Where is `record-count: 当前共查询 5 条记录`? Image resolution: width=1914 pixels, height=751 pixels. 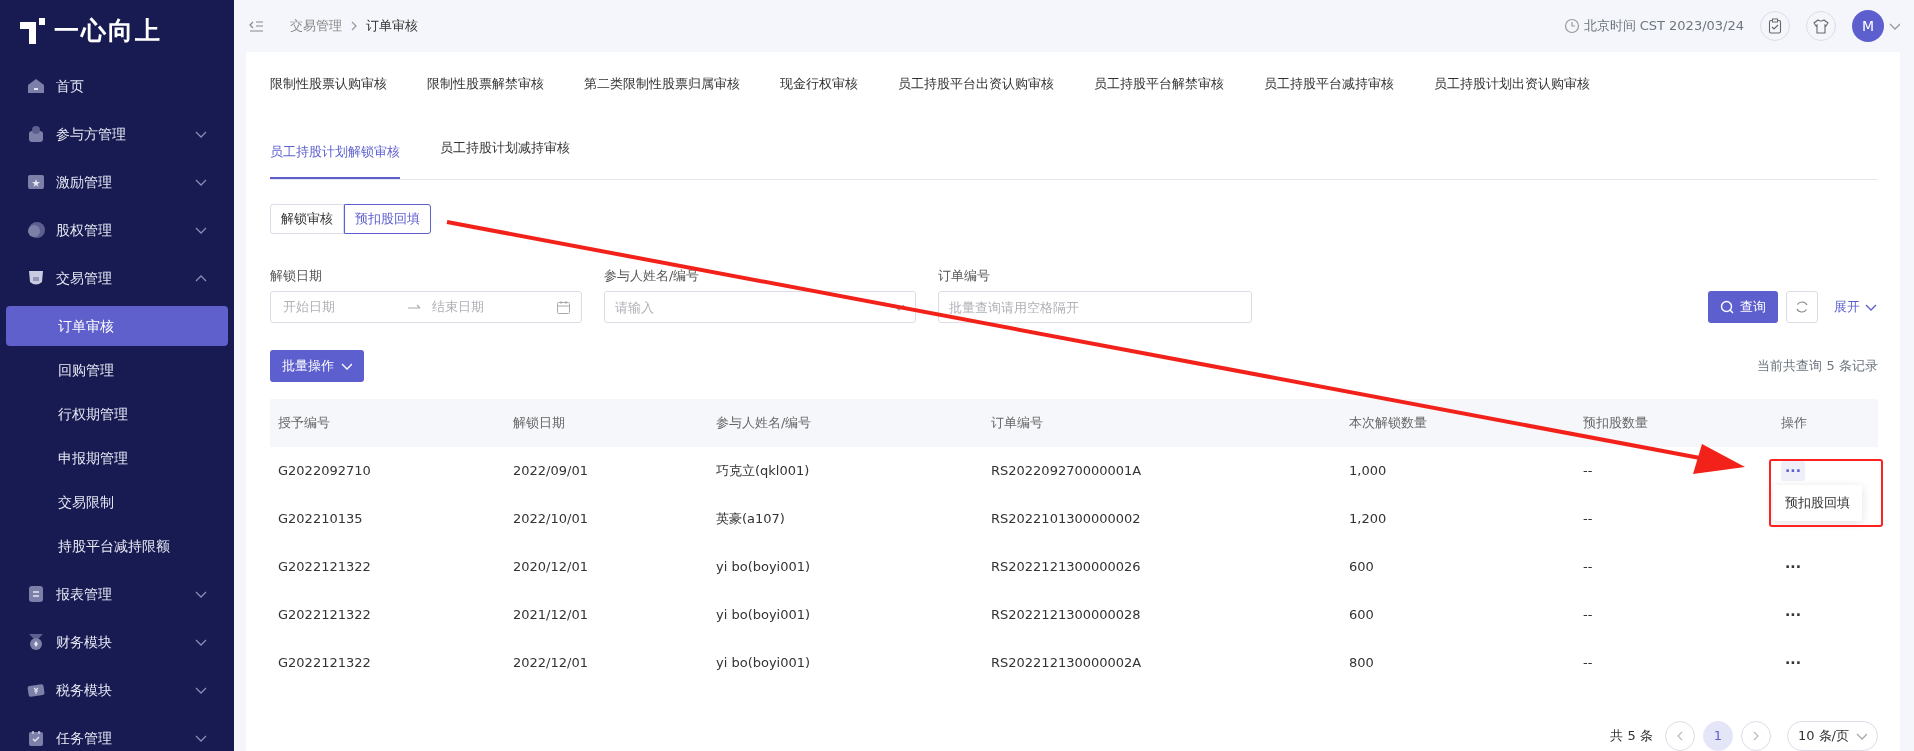 record-count: 当前共查询 5 条记录 is located at coordinates (1817, 366).